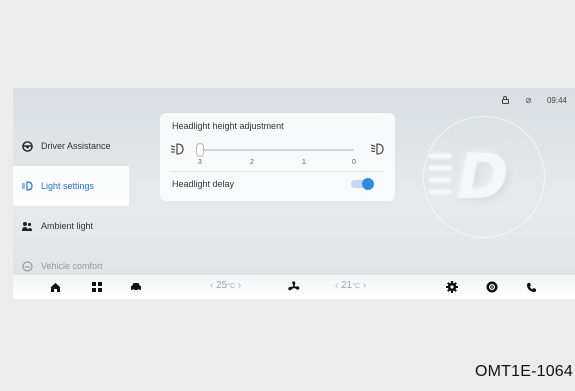  What do you see at coordinates (222, 285) in the screenshot?
I see `left-temp-value: 25` at bounding box center [222, 285].